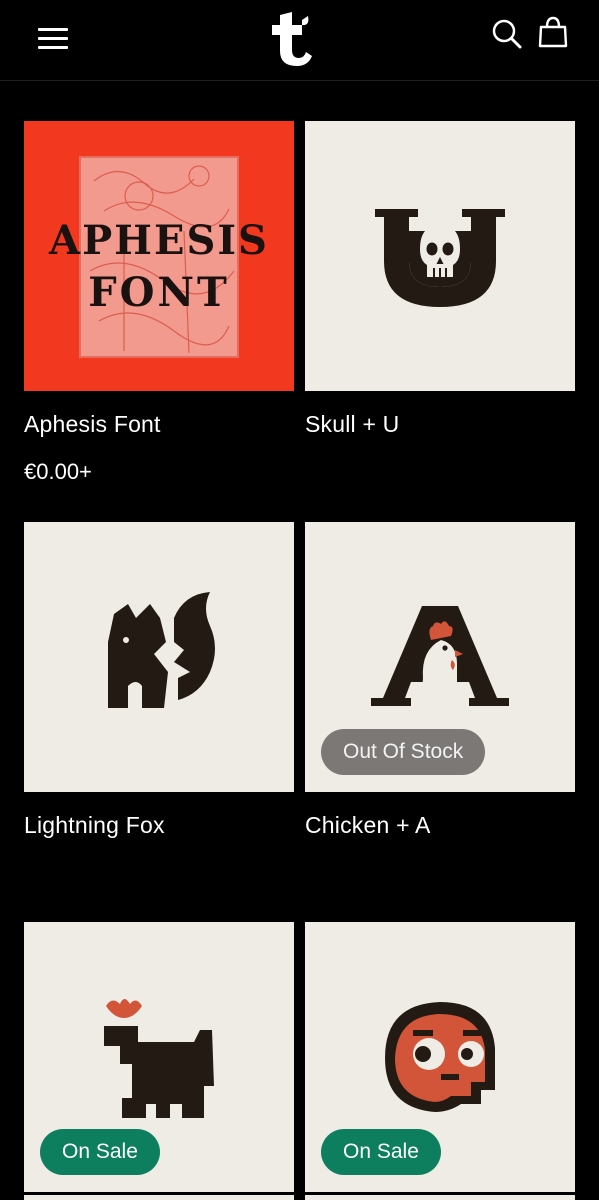 Image resolution: width=599 pixels, height=1200 pixels. What do you see at coordinates (291, 39) in the screenshot?
I see `brand-logo-icon` at bounding box center [291, 39].